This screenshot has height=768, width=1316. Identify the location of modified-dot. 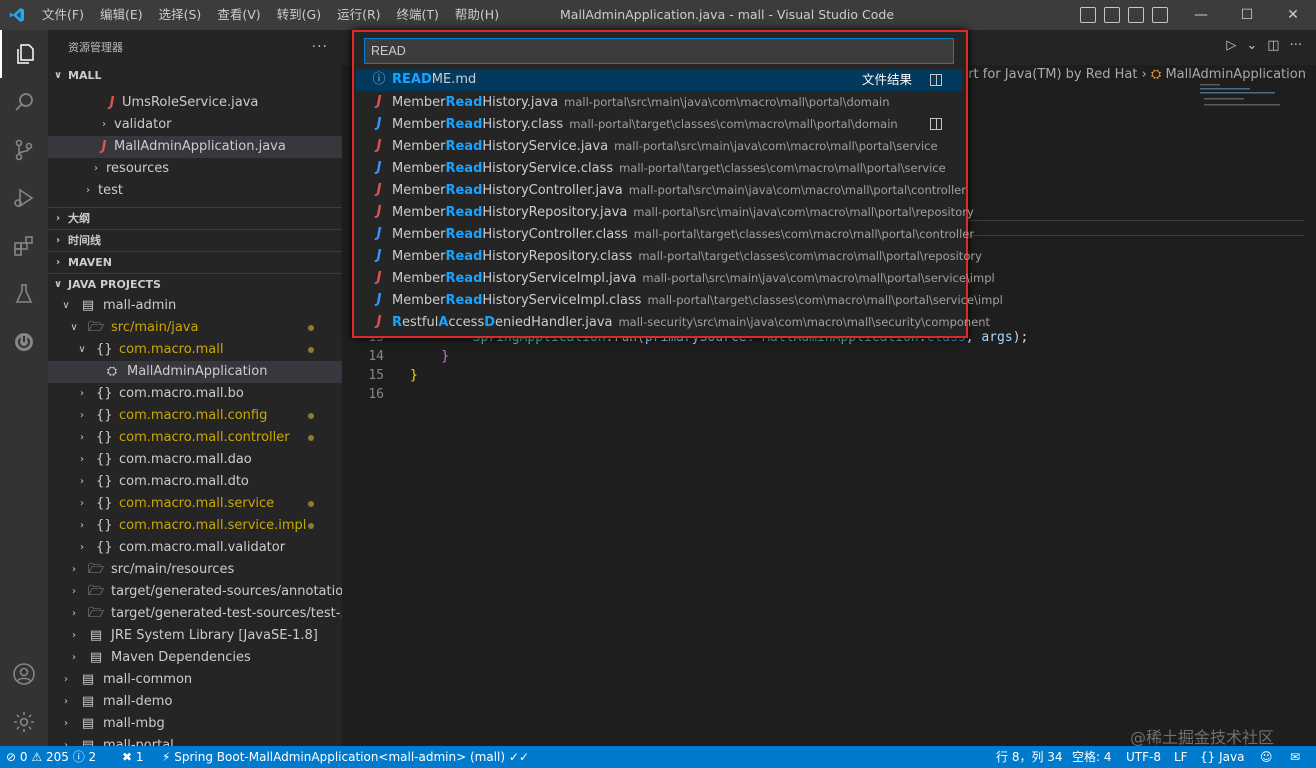
(311, 350).